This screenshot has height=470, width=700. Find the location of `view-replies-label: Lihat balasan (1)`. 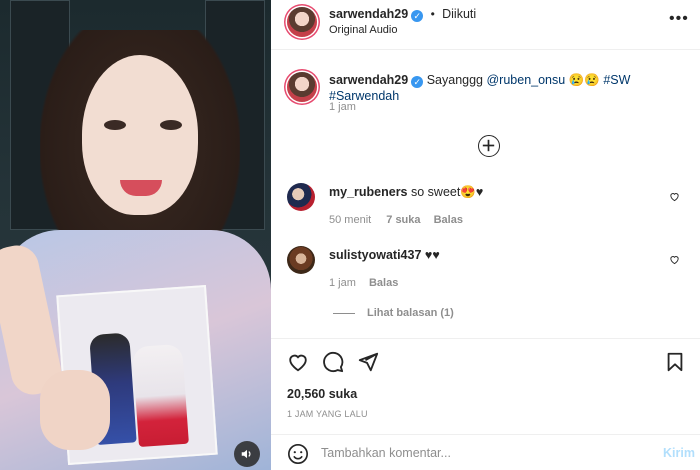

view-replies-label: Lihat balasan (1) is located at coordinates (410, 313).